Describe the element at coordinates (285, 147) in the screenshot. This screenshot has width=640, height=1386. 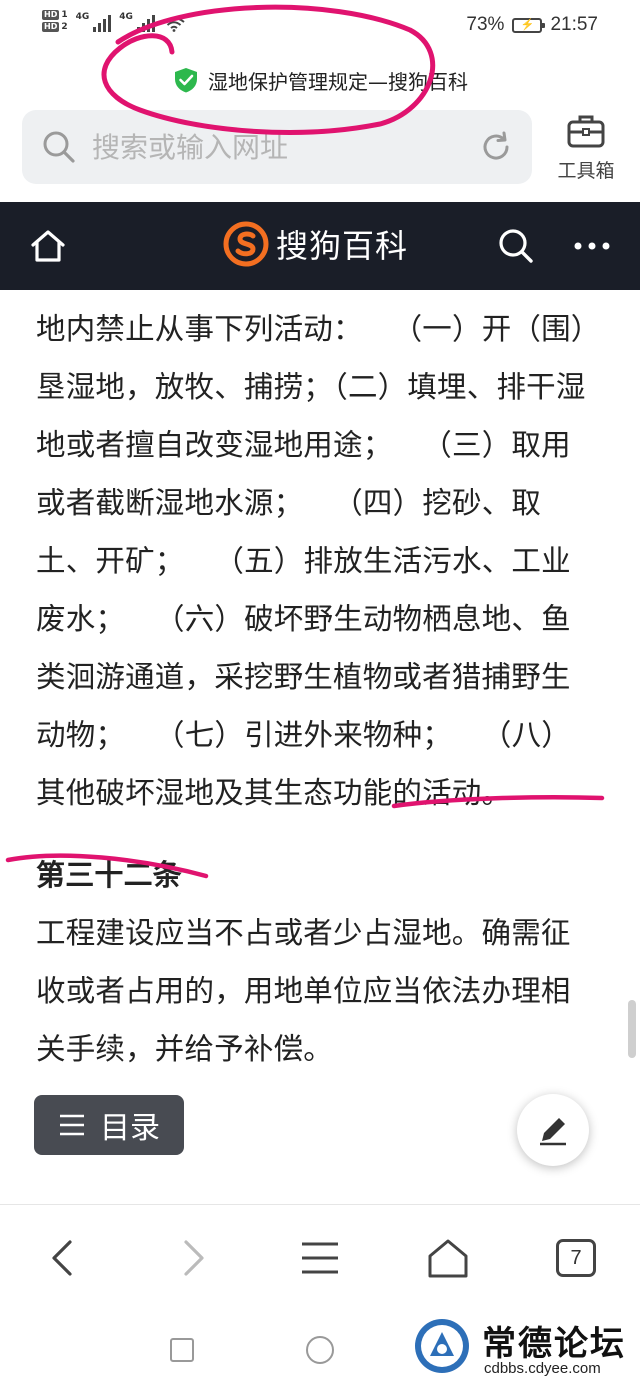
I see `url-input` at that location.